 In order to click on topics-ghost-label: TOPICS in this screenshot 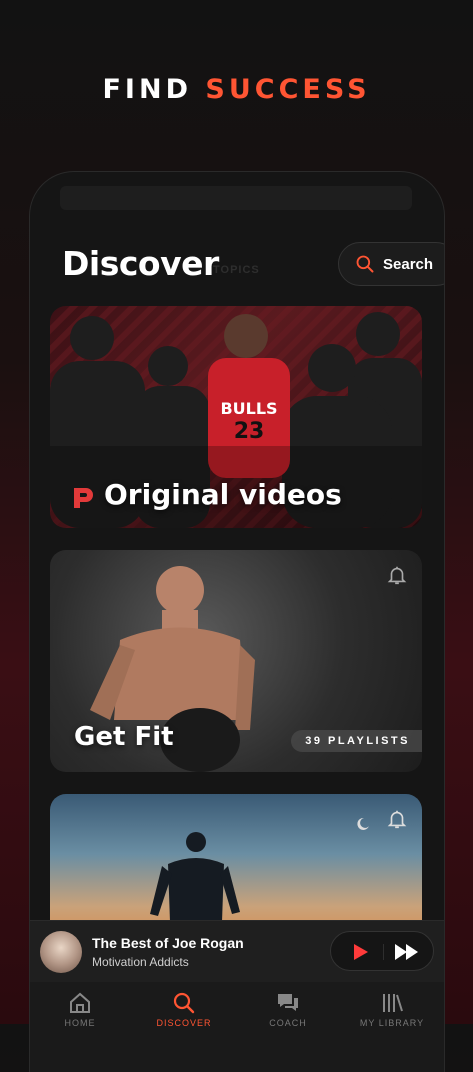, I will do `click(236, 270)`.